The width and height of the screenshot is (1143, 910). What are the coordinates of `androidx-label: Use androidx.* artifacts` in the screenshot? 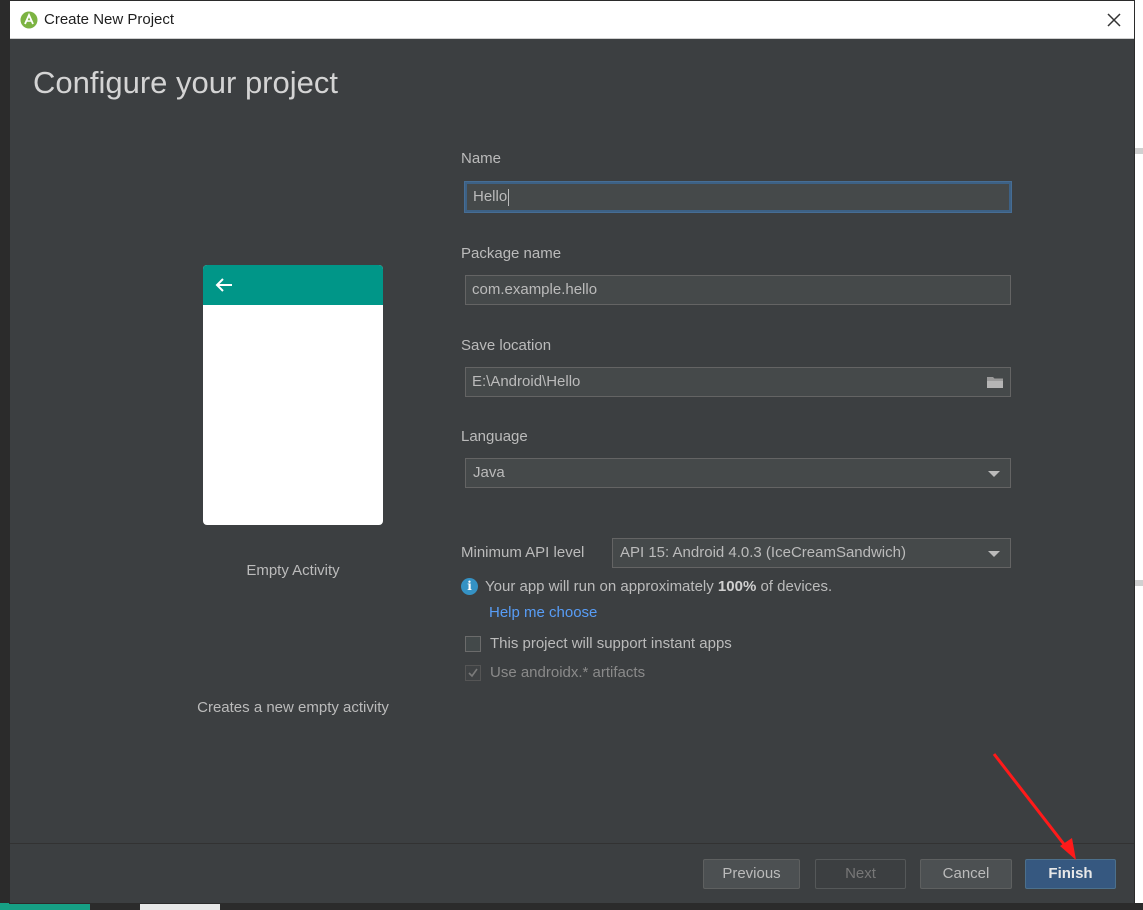 It's located at (568, 672).